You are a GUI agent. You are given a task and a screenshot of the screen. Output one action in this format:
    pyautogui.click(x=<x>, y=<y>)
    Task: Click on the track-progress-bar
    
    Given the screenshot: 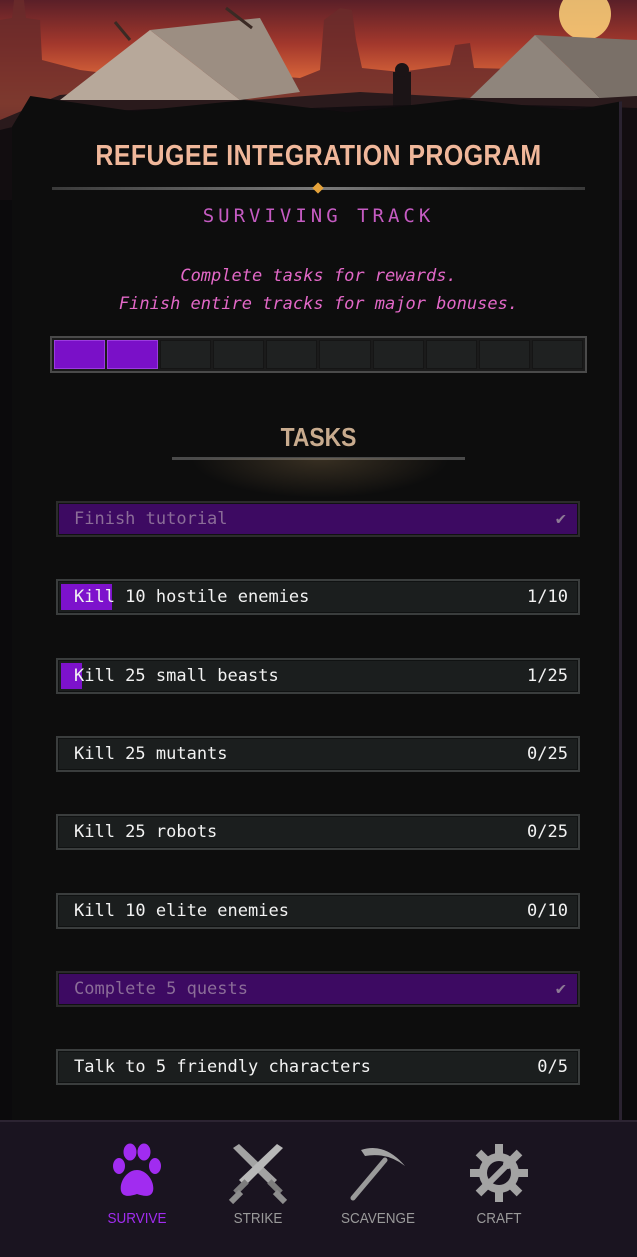 What is the action you would take?
    pyautogui.click(x=318, y=354)
    